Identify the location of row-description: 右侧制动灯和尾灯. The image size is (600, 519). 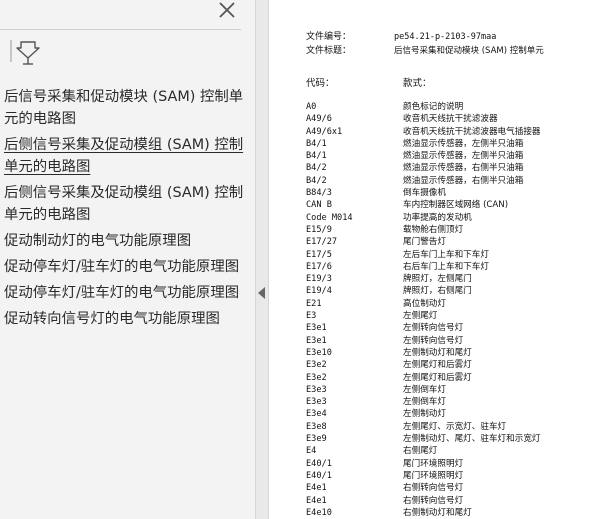
(437, 512).